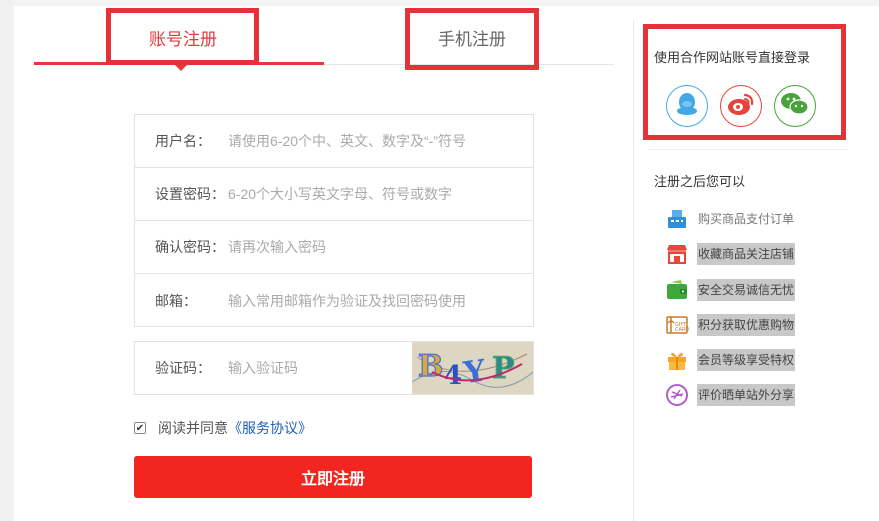 This screenshot has height=521, width=879. I want to click on agreement-checkbox: ✔, so click(140, 428).